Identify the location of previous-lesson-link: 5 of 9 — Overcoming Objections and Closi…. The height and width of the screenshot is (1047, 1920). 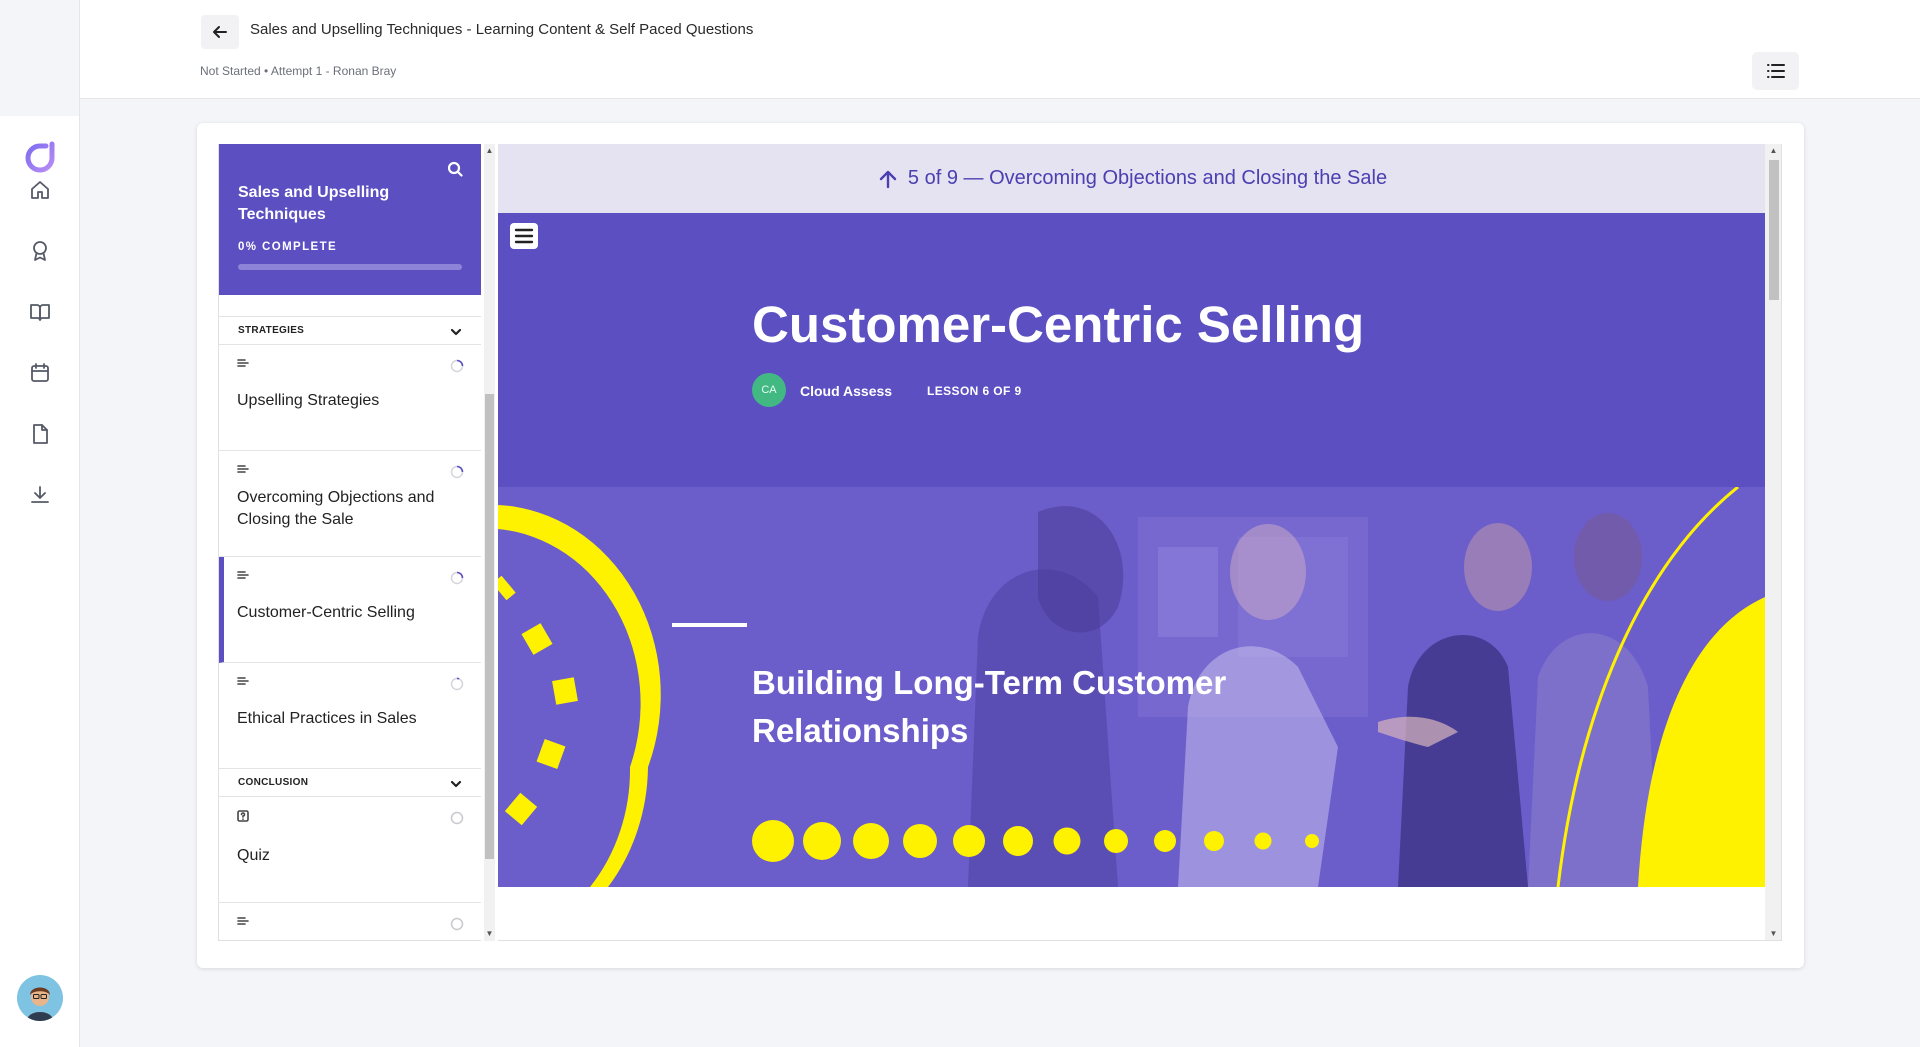
(1131, 178).